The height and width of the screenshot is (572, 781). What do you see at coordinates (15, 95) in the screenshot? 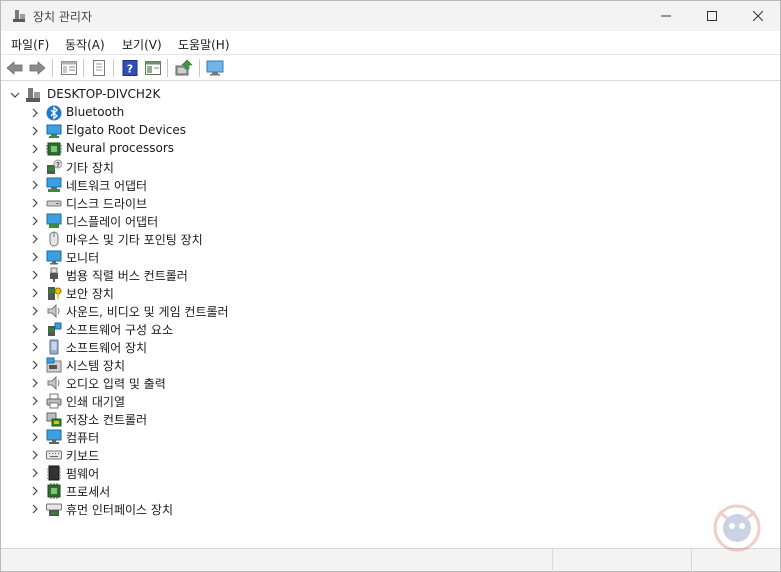
I see `chevron-down-icon` at bounding box center [15, 95].